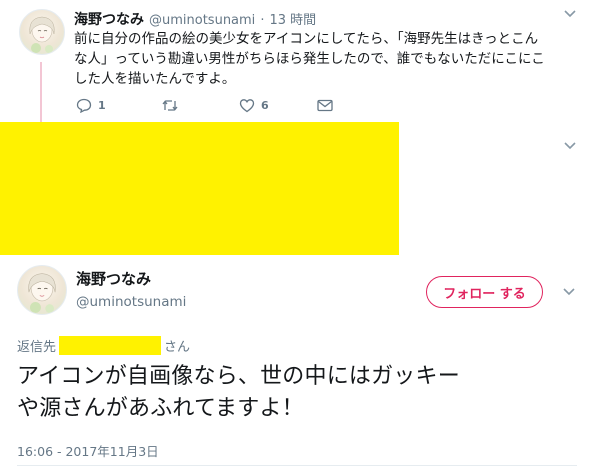 The width and height of the screenshot is (593, 475). Describe the element at coordinates (306, 39) in the screenshot. I see `tweet-text-line: 前に自分の作品の絵の美少女をアイコンにしてたら、「海野先生はきっとこん` at that location.